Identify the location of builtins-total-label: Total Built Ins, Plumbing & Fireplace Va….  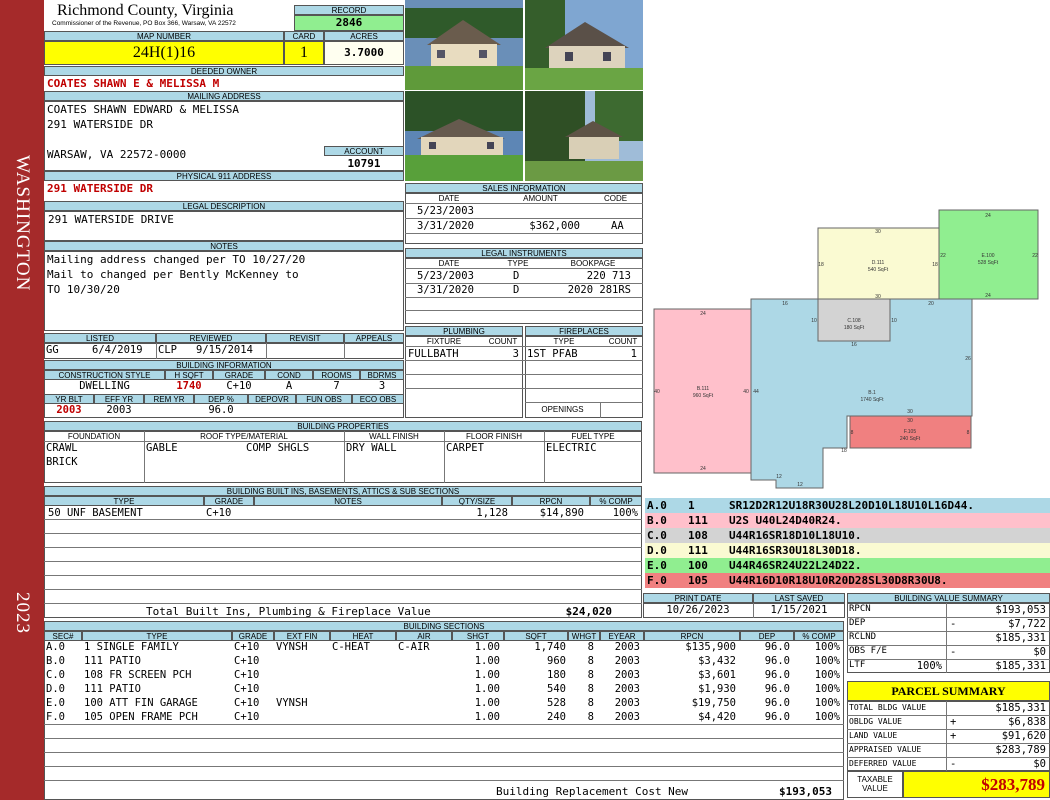
(288, 611).